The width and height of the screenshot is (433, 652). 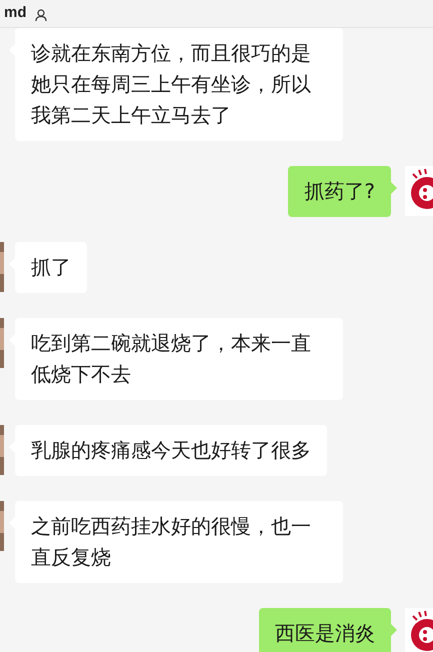 What do you see at coordinates (40, 15) in the screenshot?
I see `person-icon` at bounding box center [40, 15].